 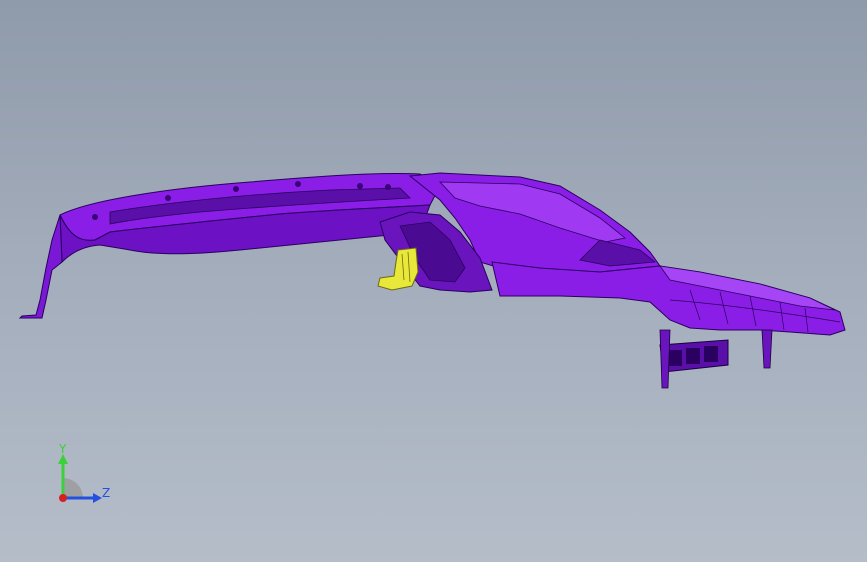 I want to click on y-axis-label: Y, so click(x=63, y=449).